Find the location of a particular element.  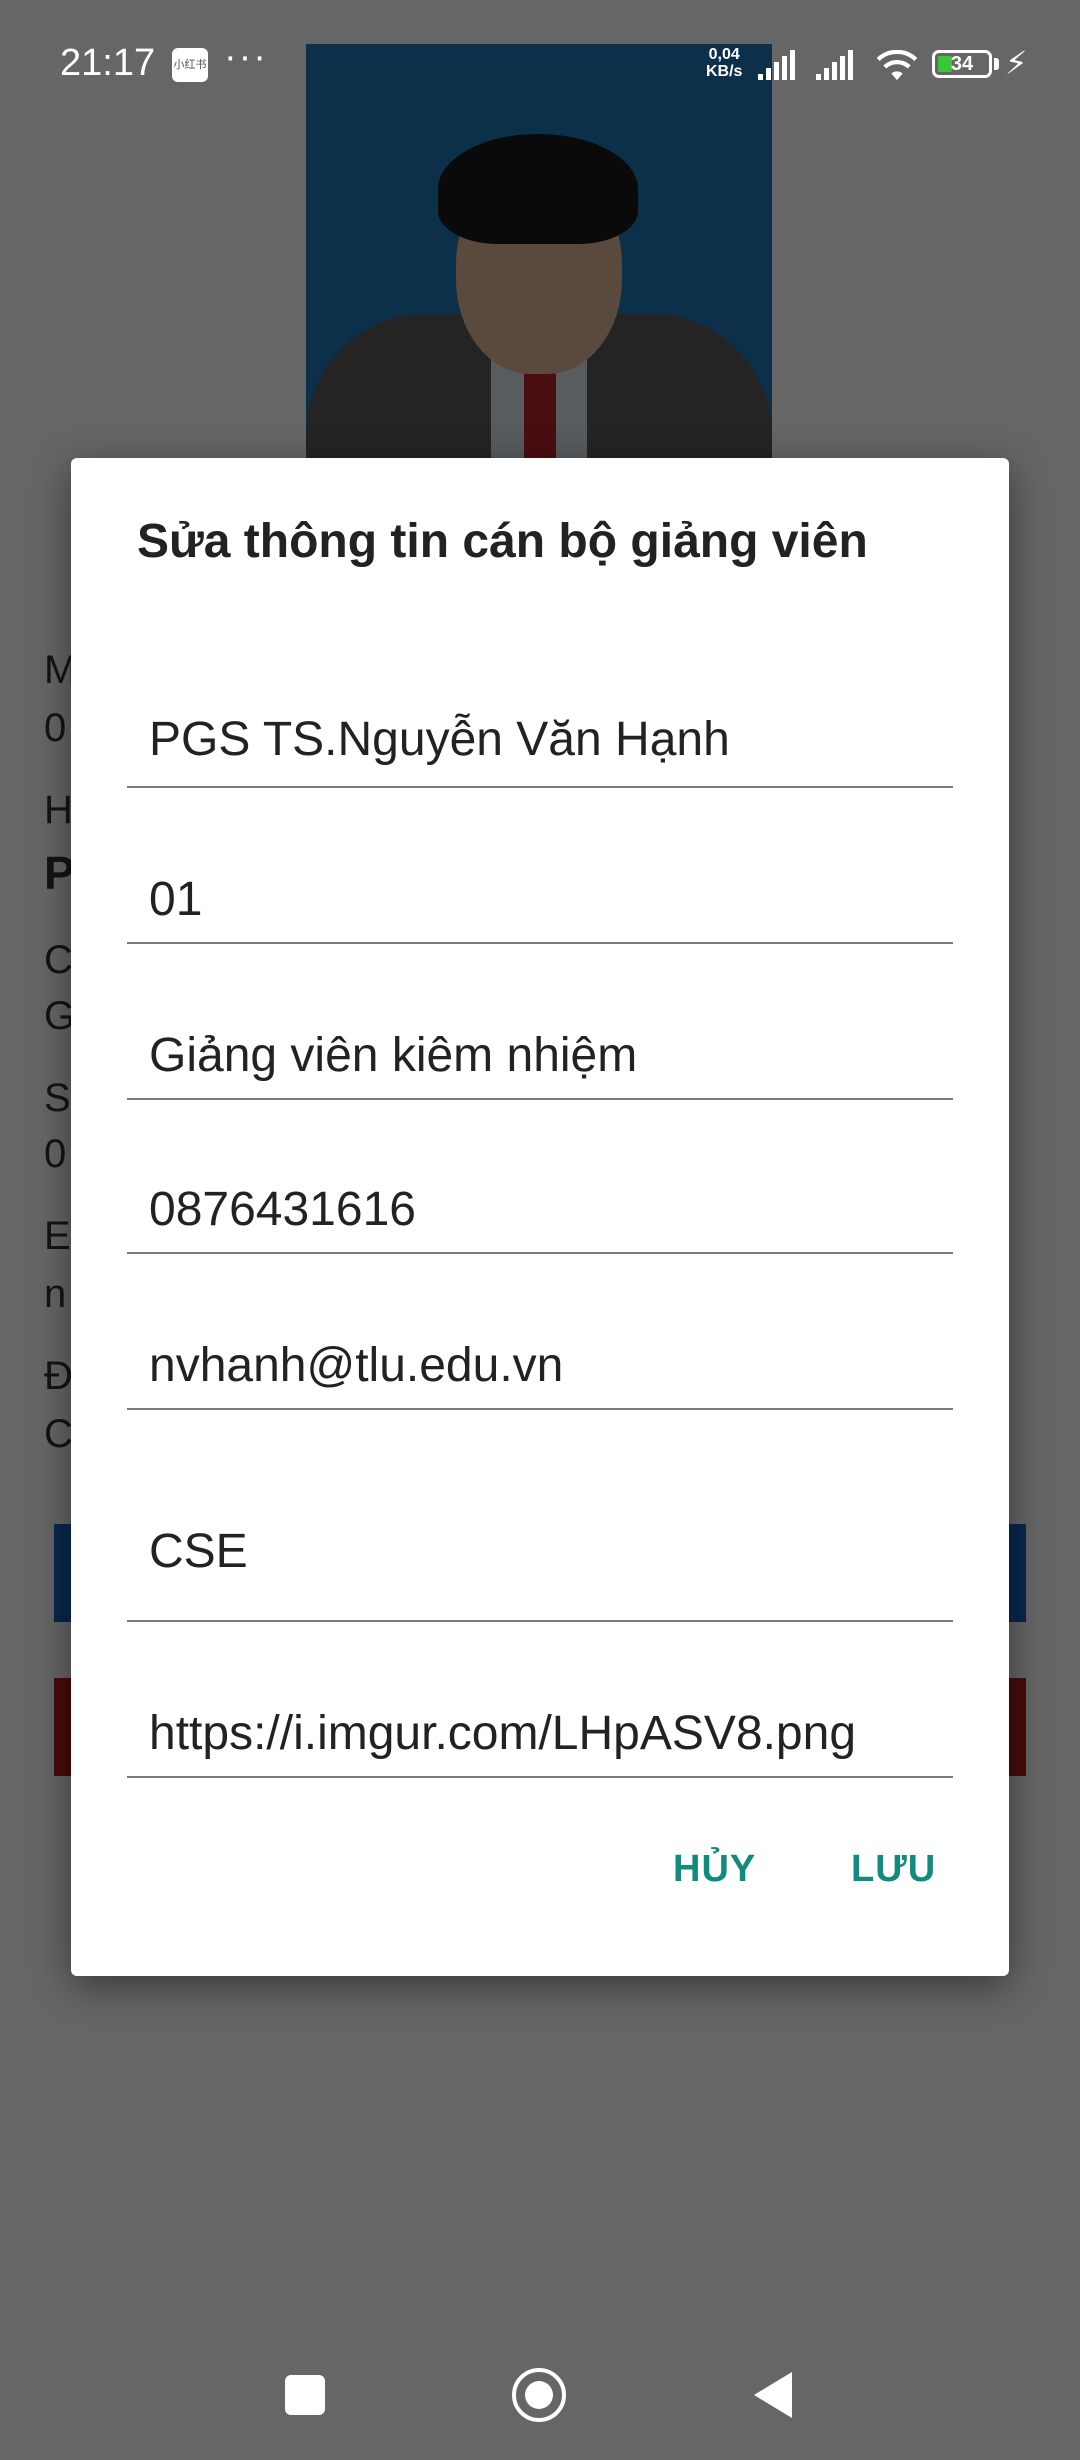

position-field: Giảng viên kiêm nhiệm is located at coordinates (540, 1029).